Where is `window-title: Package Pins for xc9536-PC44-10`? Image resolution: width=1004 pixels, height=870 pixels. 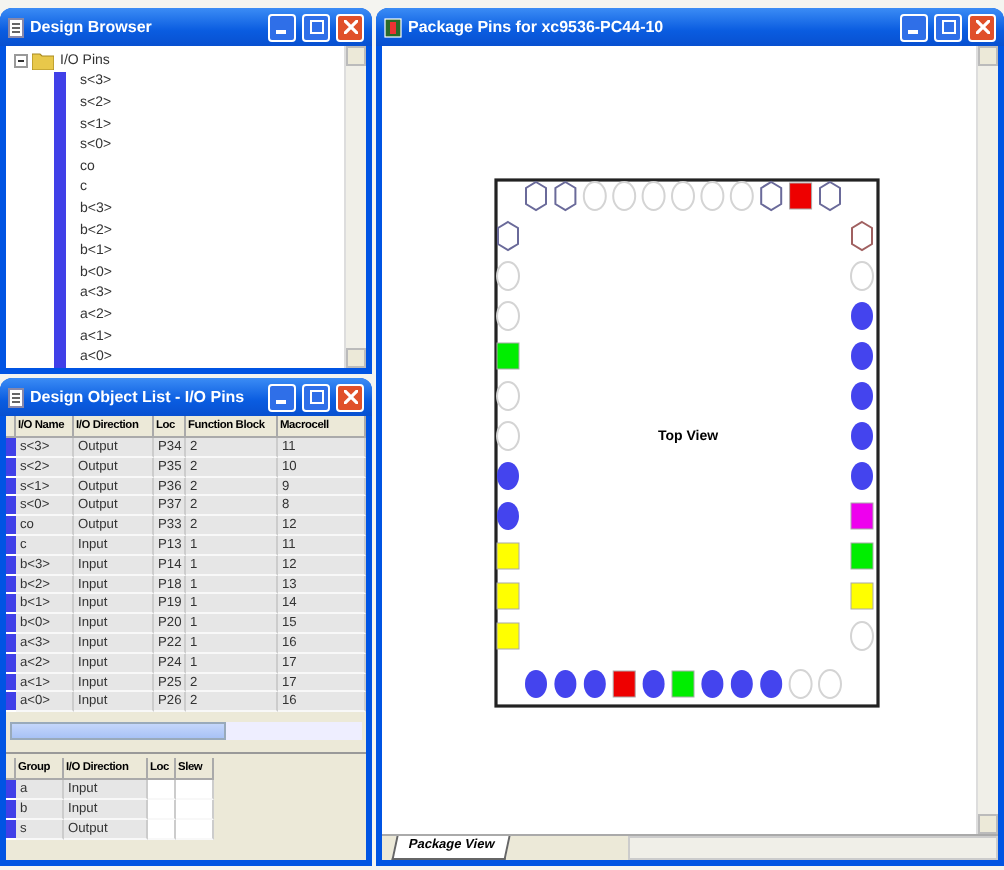
window-title: Package Pins for xc9536-PC44-10 is located at coordinates (537, 27).